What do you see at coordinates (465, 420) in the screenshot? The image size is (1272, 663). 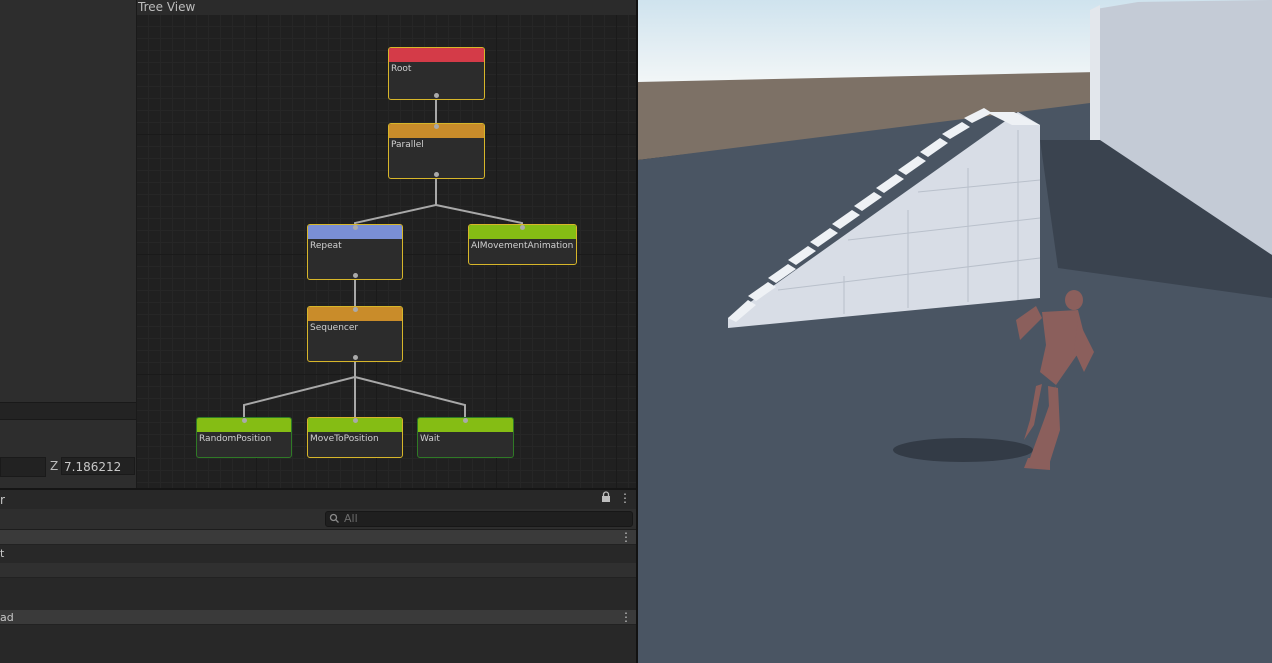 I see `port-wait-in` at bounding box center [465, 420].